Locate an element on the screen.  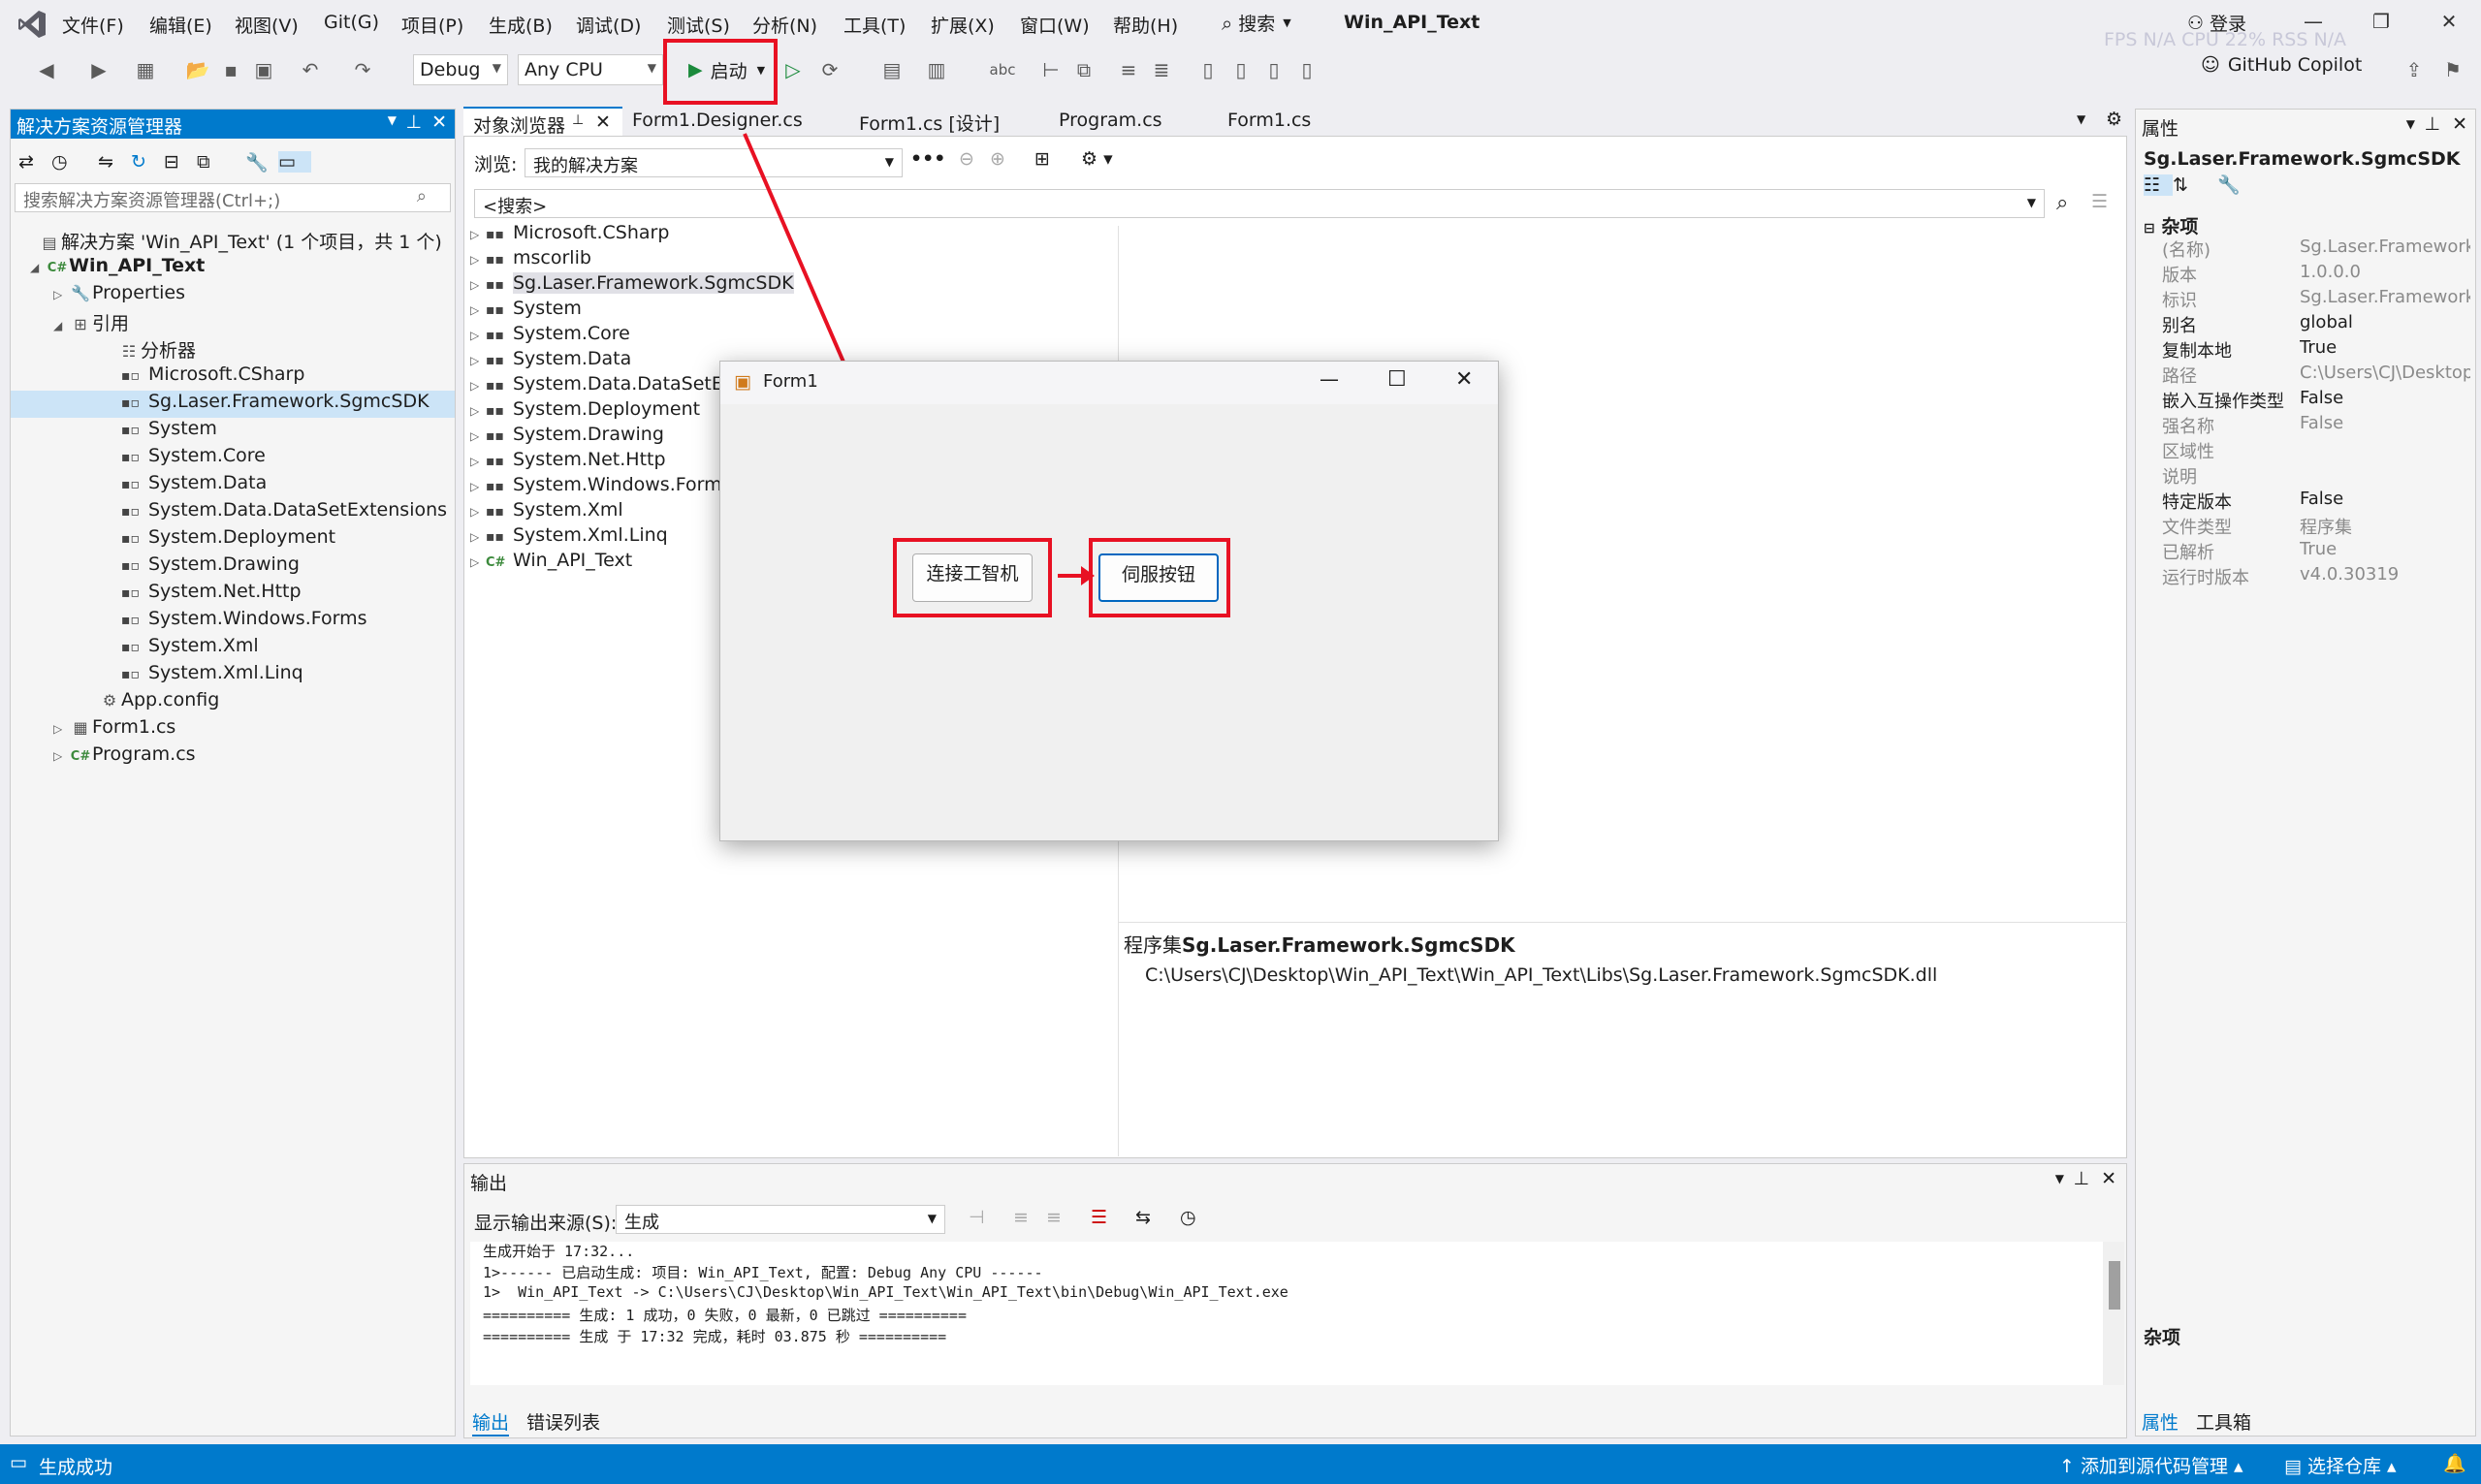
prev-message-icon: ≡ is located at coordinates (1029, 1218).